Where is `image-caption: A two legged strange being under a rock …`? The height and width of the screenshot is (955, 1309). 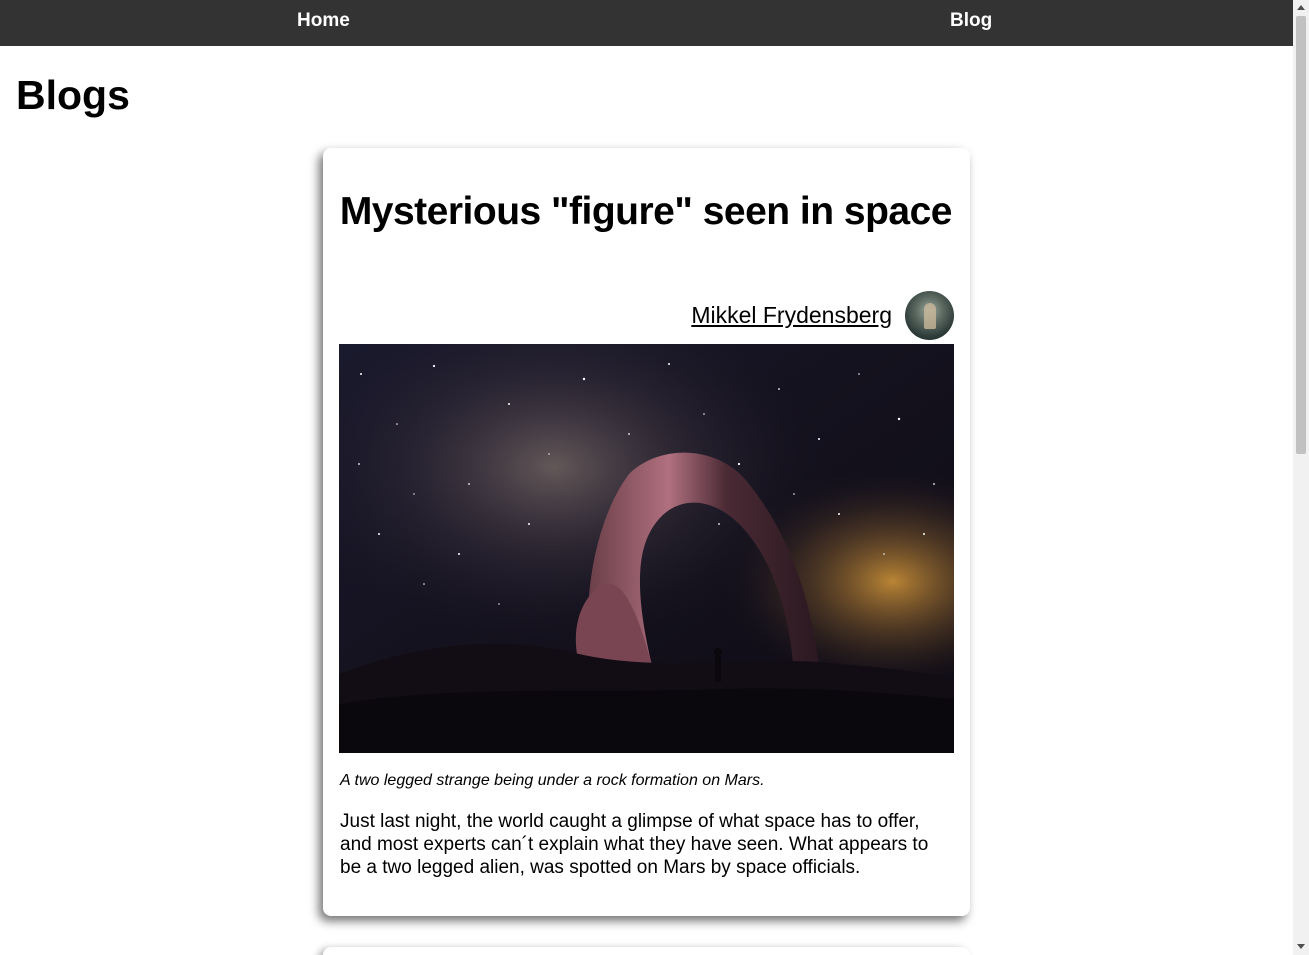
image-caption: A two legged strange being under a rock … is located at coordinates (552, 780).